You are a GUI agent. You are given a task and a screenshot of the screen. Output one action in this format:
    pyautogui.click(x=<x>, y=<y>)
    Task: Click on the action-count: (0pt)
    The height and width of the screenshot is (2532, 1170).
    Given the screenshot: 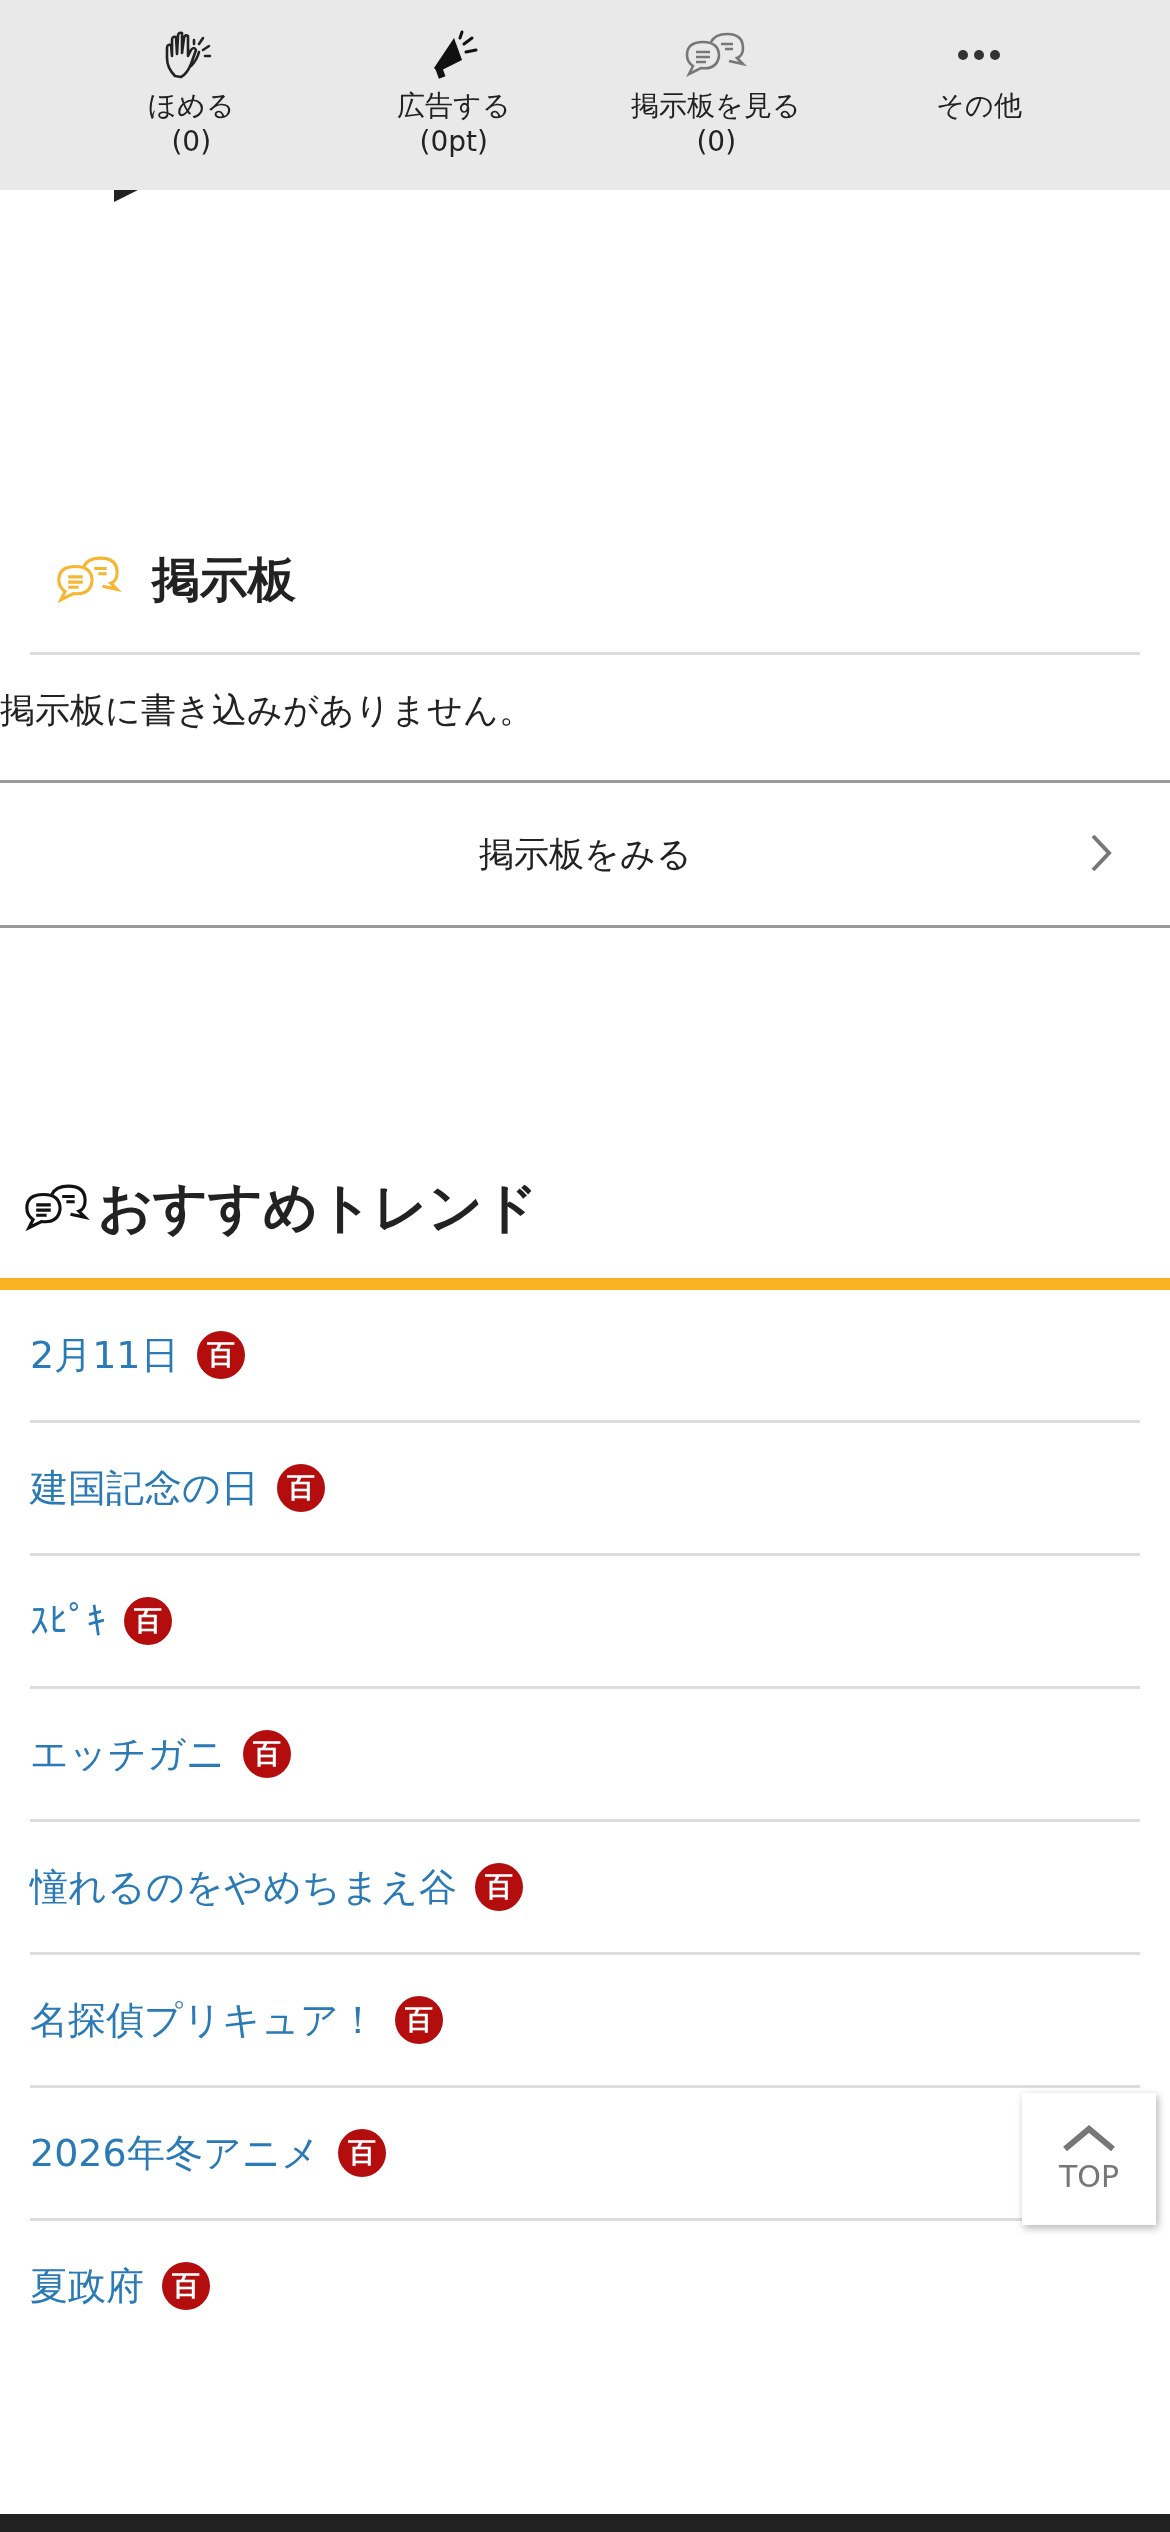 What is the action you would take?
    pyautogui.click(x=453, y=142)
    